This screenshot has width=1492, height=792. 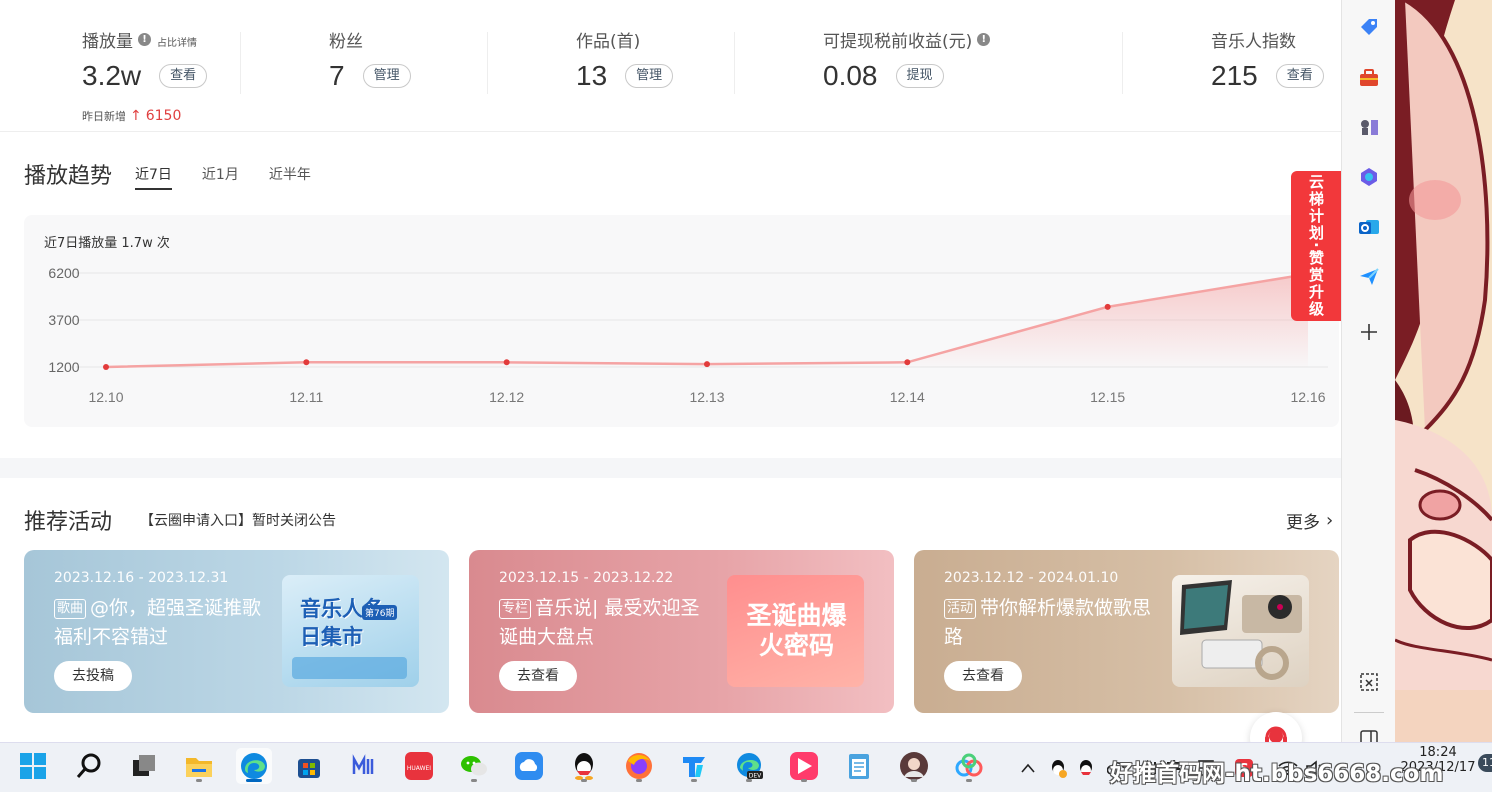 What do you see at coordinates (1369, 127) in the screenshot?
I see `chess-icon` at bounding box center [1369, 127].